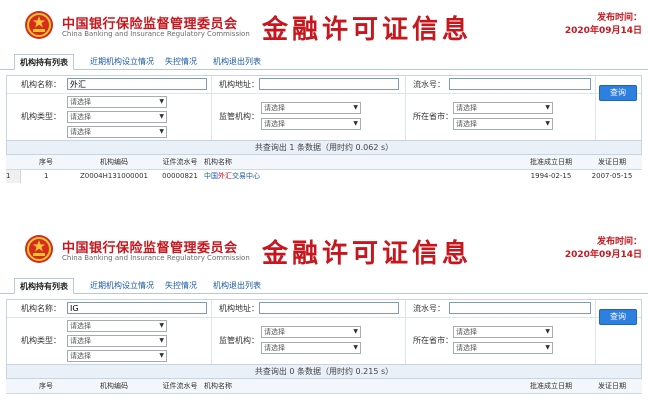  I want to click on cell-issued: 2007-05-15, so click(612, 176).